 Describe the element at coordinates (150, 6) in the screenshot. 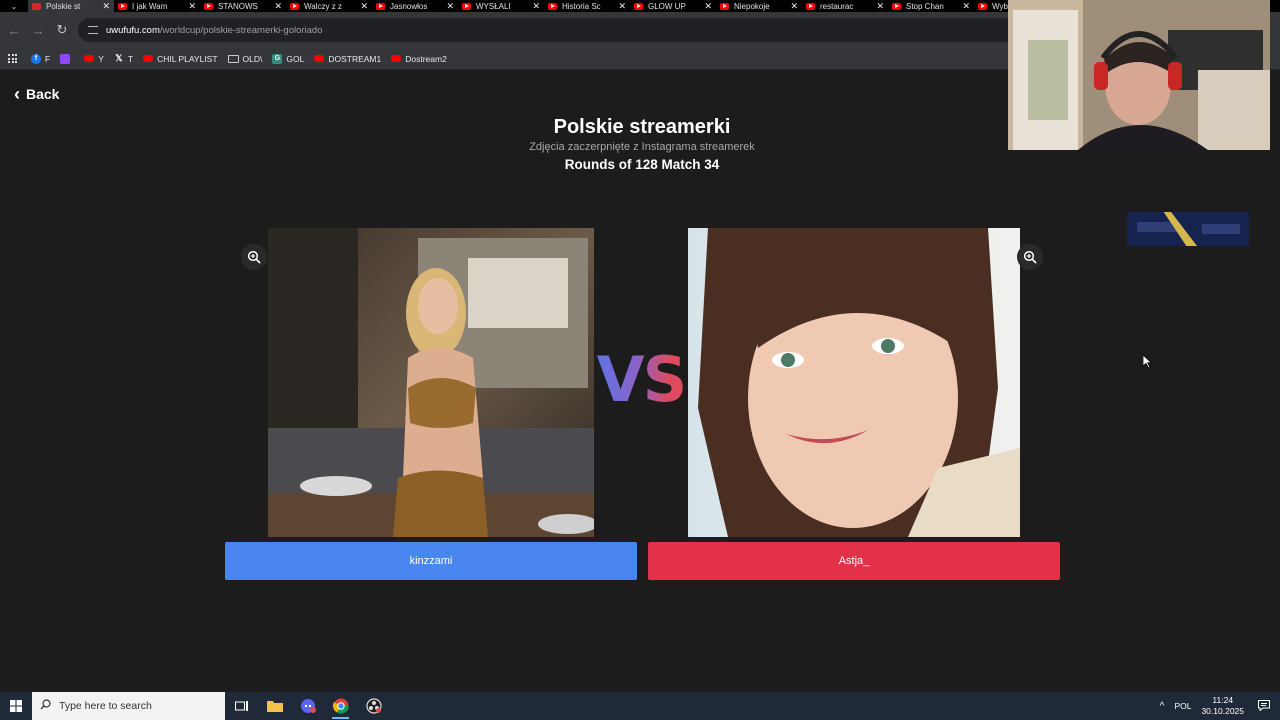

I see `tab-title: I jak Wam` at that location.